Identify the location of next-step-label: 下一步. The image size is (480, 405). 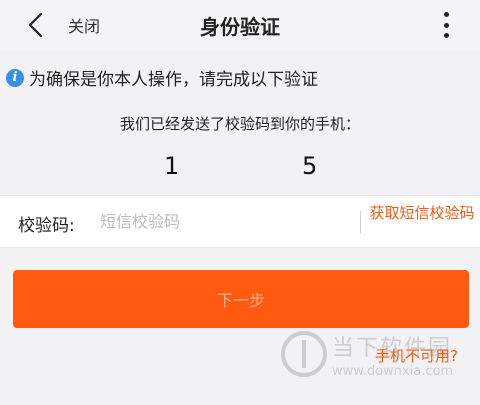
(240, 300).